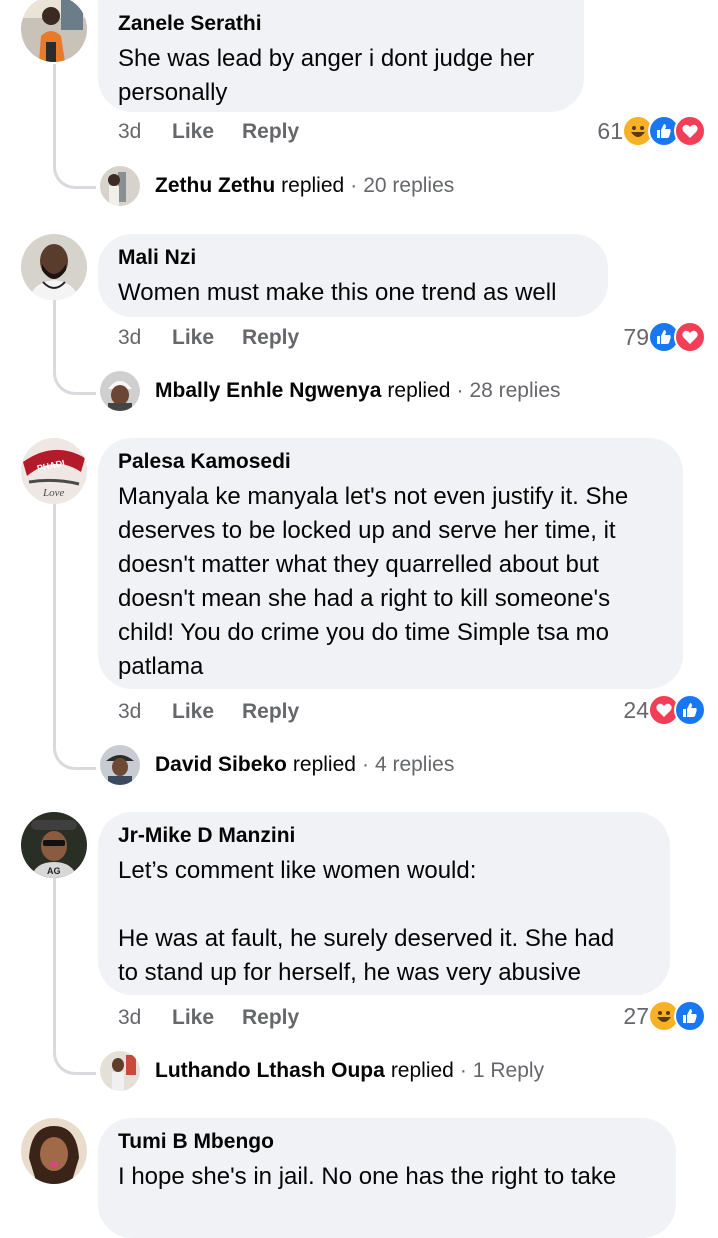 The image size is (718, 1238). I want to click on comment-author: Tumi B Mbengo, so click(386, 1142).